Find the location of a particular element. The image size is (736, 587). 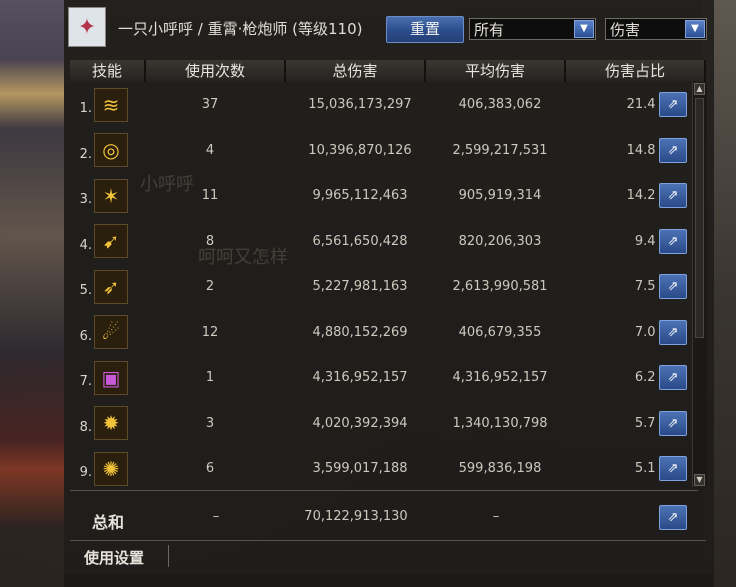

summary-label: 总和 is located at coordinates (107, 522).